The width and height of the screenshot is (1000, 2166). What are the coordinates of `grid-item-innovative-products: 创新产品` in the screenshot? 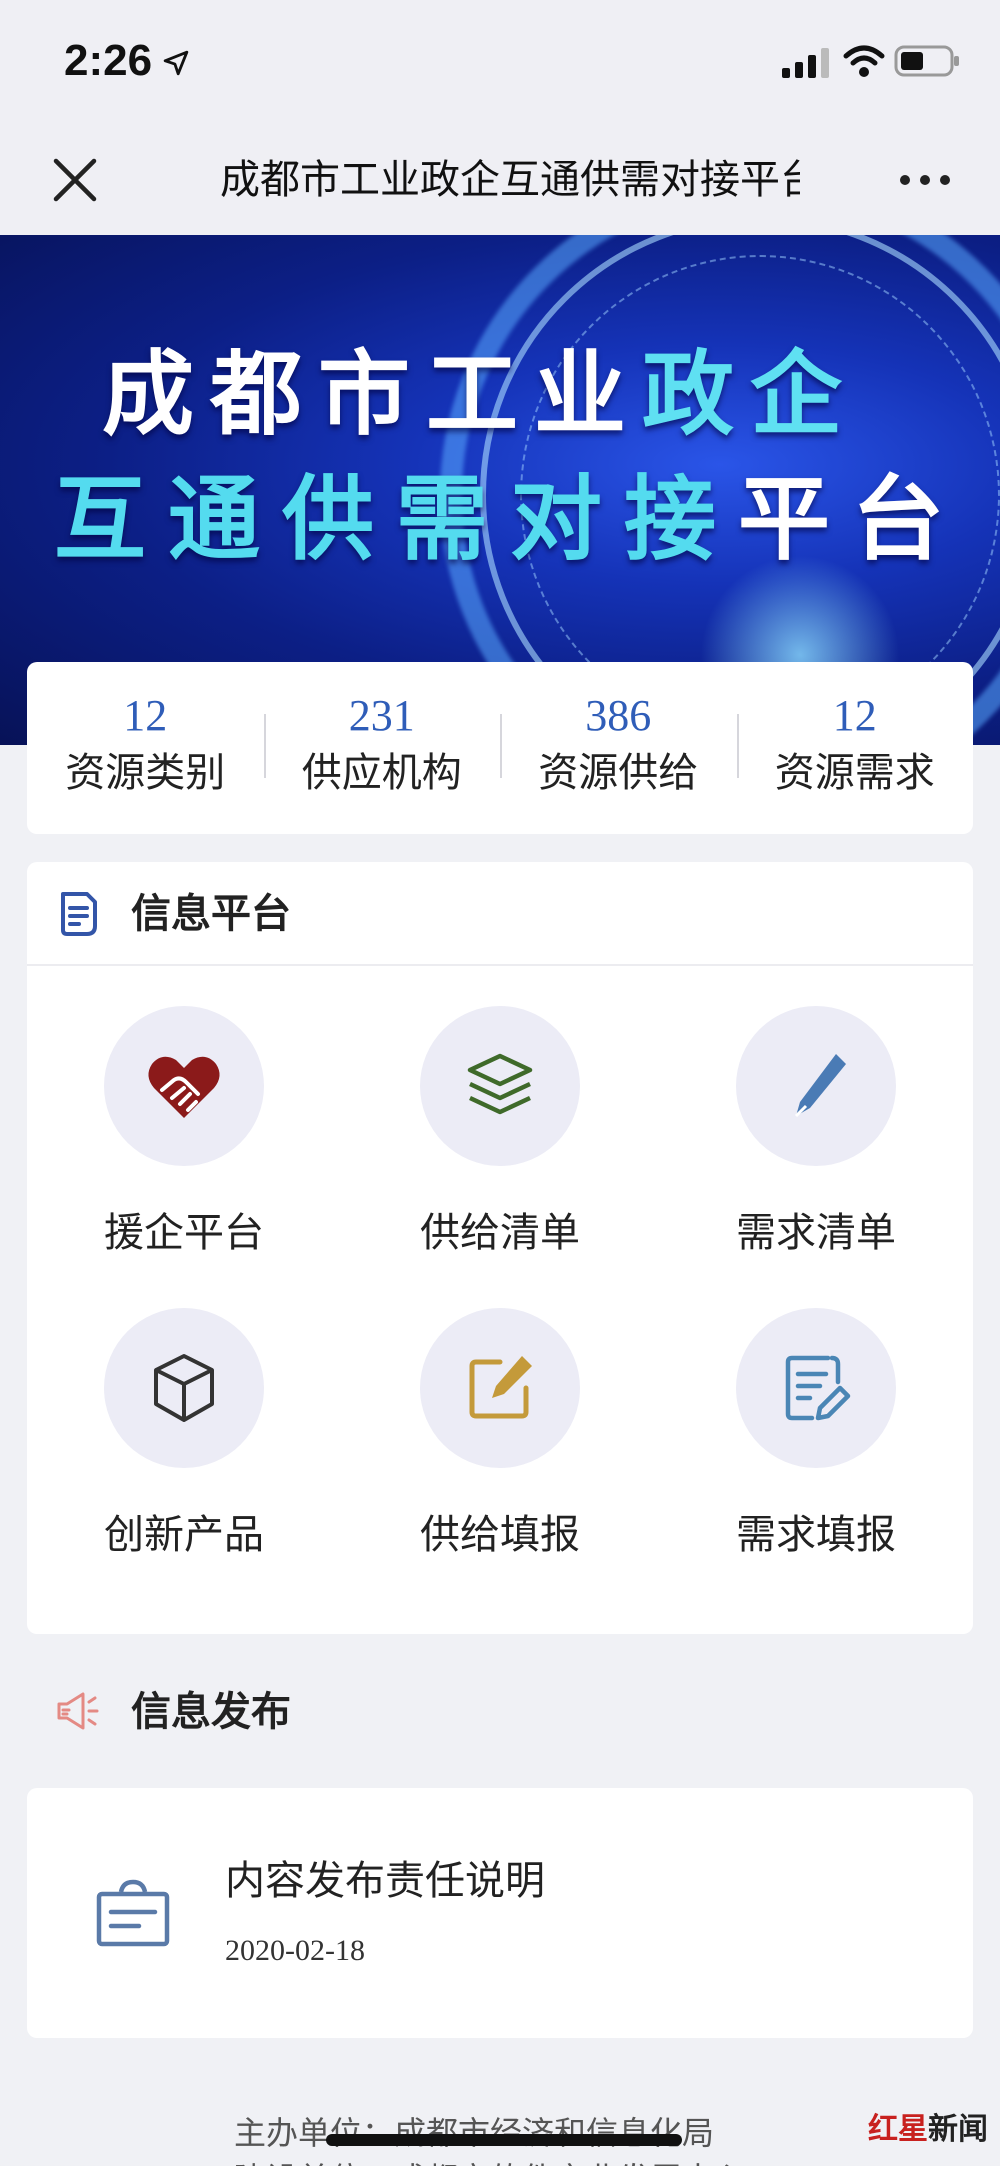 It's located at (184, 1434).